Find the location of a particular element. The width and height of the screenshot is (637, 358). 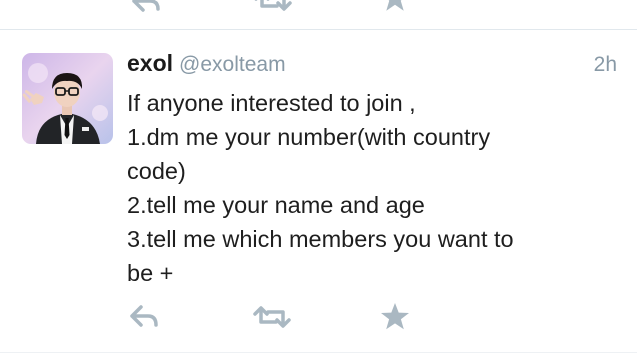

tweet-text-line: If anyone interested to join , is located at coordinates (271, 103).